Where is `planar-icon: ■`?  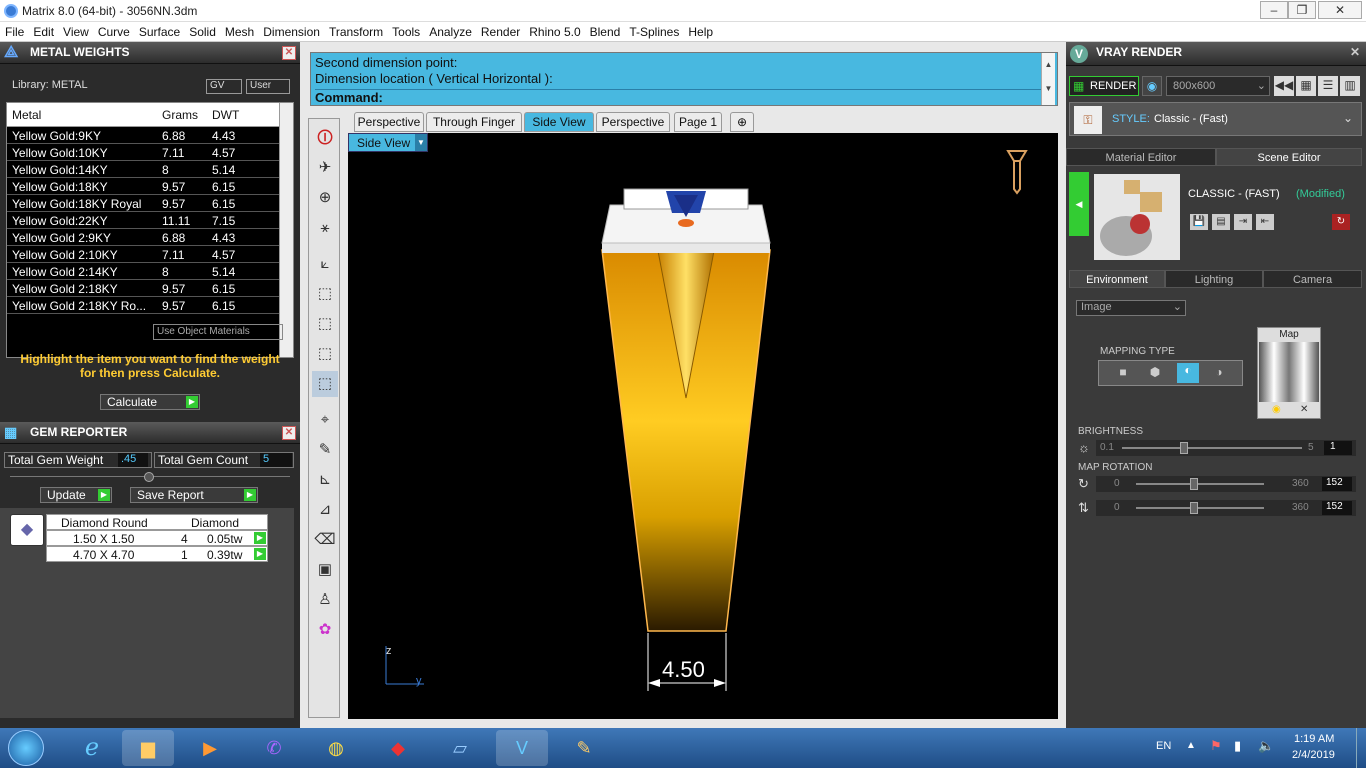 planar-icon: ■ is located at coordinates (1123, 373).